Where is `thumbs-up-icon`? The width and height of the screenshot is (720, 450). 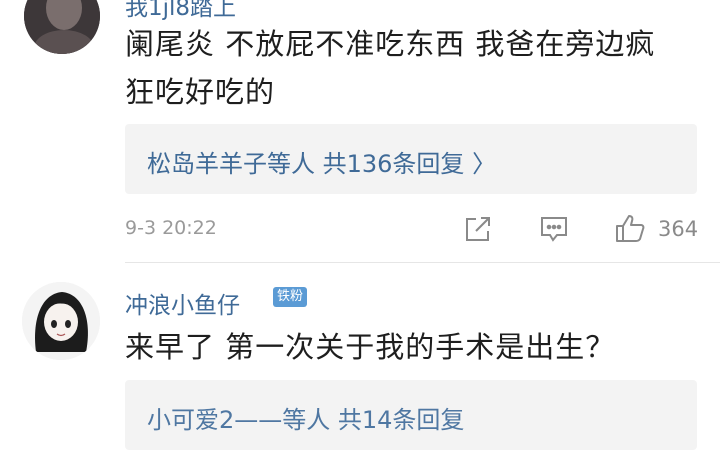 thumbs-up-icon is located at coordinates (630, 228).